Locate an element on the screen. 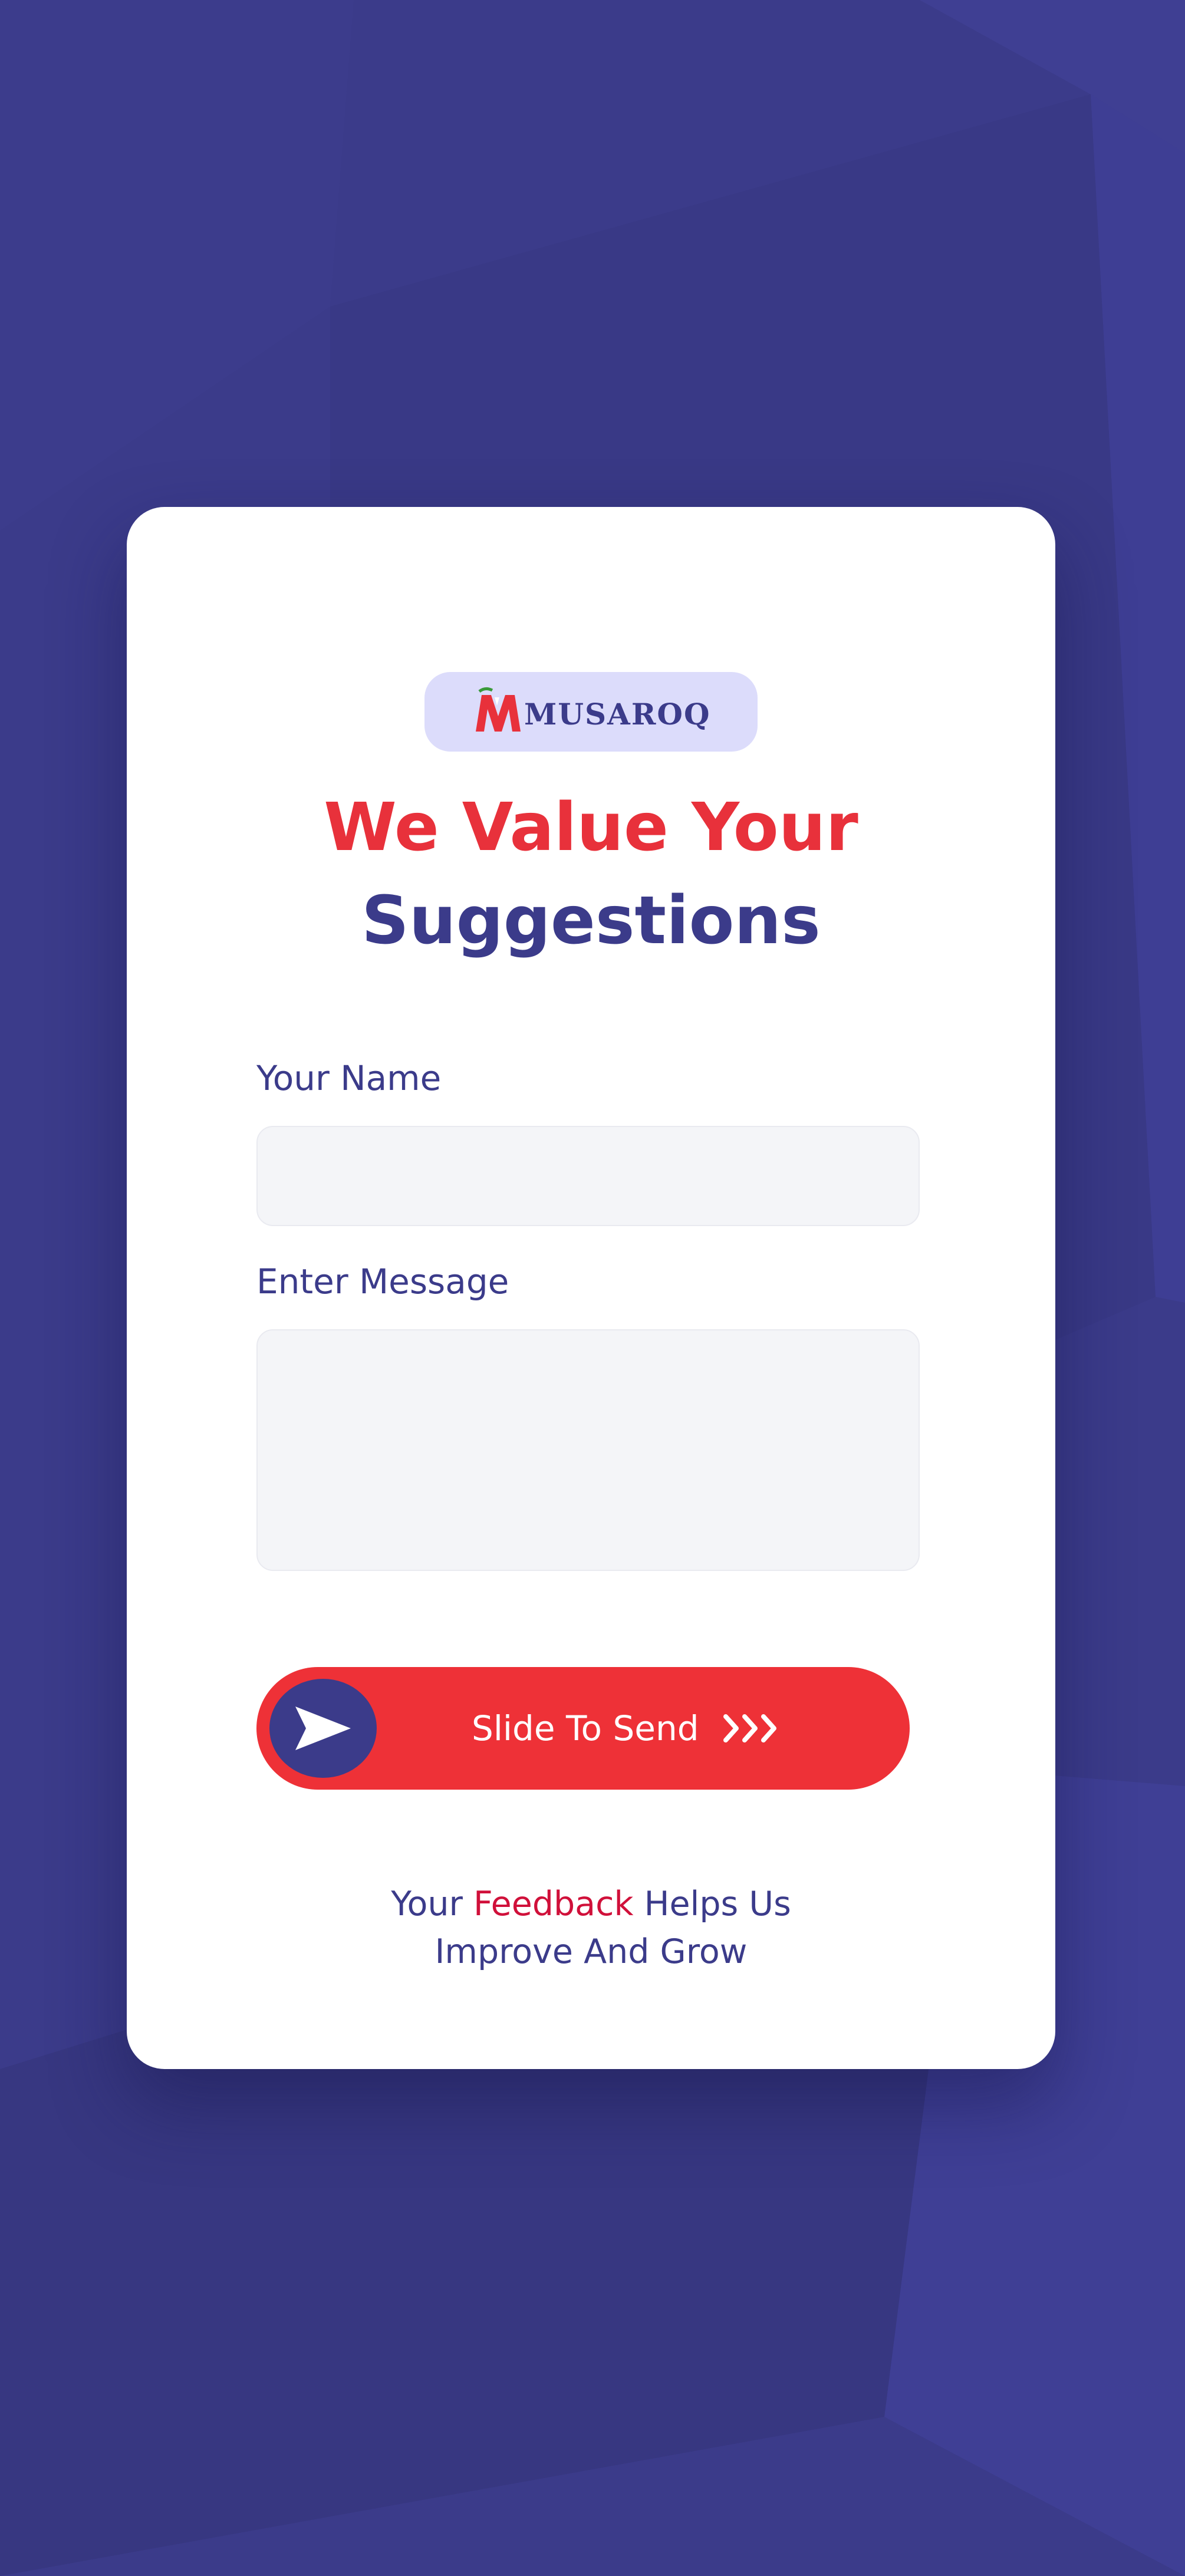  feedback-footer: Your Feedback Helps Us Improve And Grow is located at coordinates (591, 1928).